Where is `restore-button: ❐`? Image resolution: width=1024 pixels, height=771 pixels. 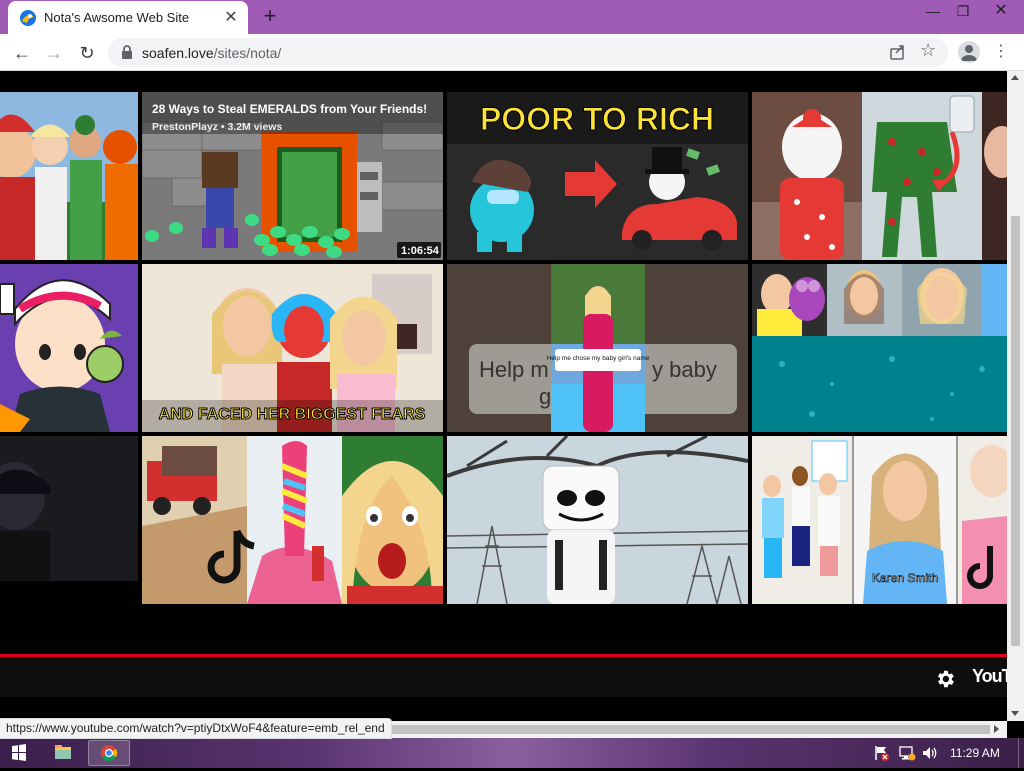
restore-button: ❐ is located at coordinates (963, 11).